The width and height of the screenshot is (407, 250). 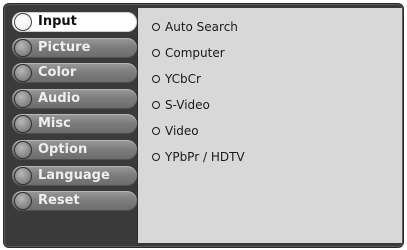 I want to click on menu-item-label: Misc, so click(x=54, y=124).